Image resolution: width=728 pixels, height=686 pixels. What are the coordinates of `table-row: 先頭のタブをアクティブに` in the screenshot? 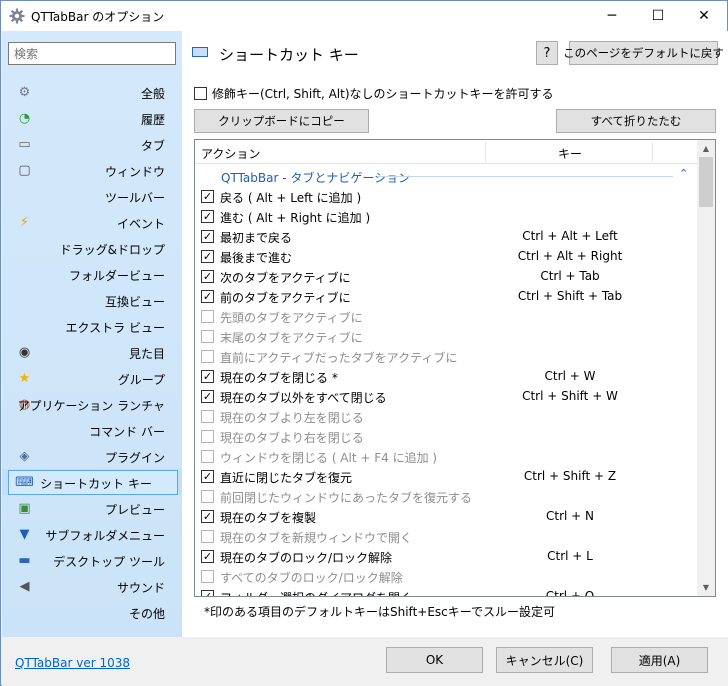 It's located at (446, 316).